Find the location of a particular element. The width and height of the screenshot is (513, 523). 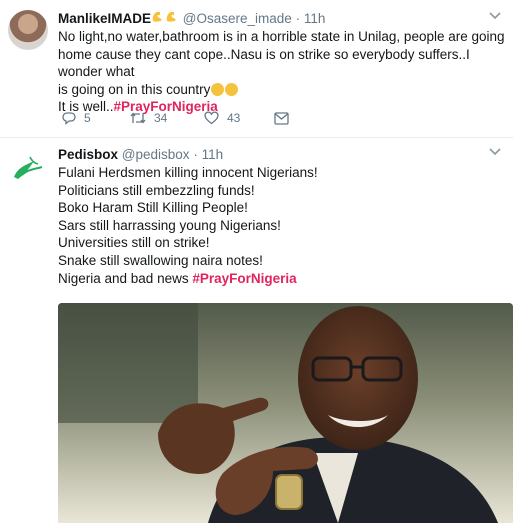

hashtag-link: #PrayForNigeria is located at coordinates (244, 278).